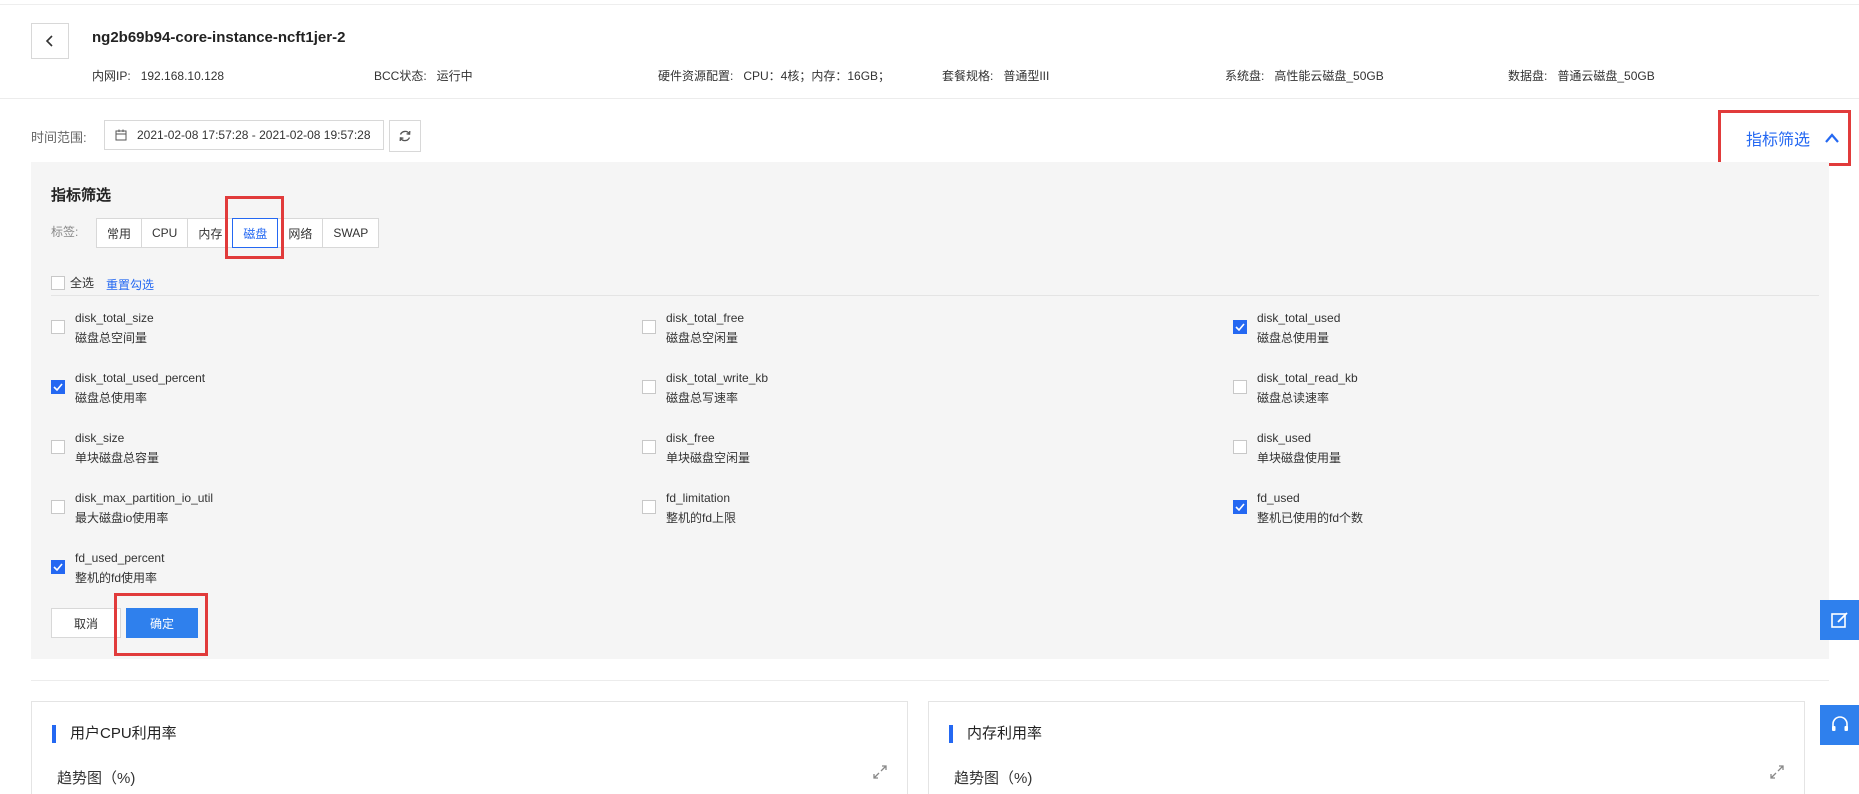  What do you see at coordinates (701, 518) in the screenshot?
I see `metric-desc: 整机的fd上限` at bounding box center [701, 518].